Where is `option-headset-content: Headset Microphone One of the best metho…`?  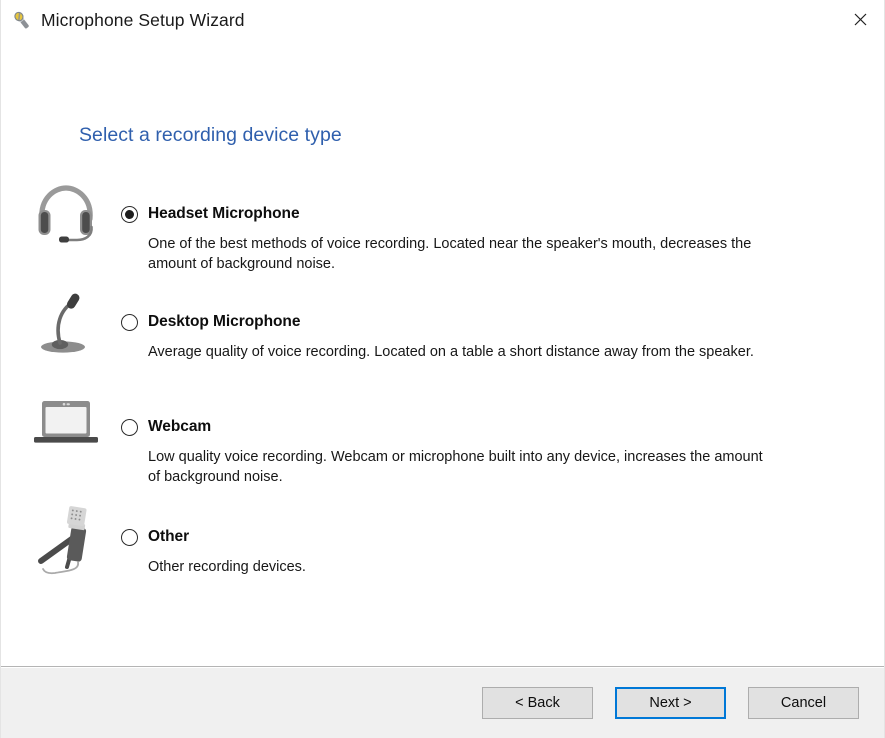 option-headset-content: Headset Microphone One of the best metho… is located at coordinates (502, 227).